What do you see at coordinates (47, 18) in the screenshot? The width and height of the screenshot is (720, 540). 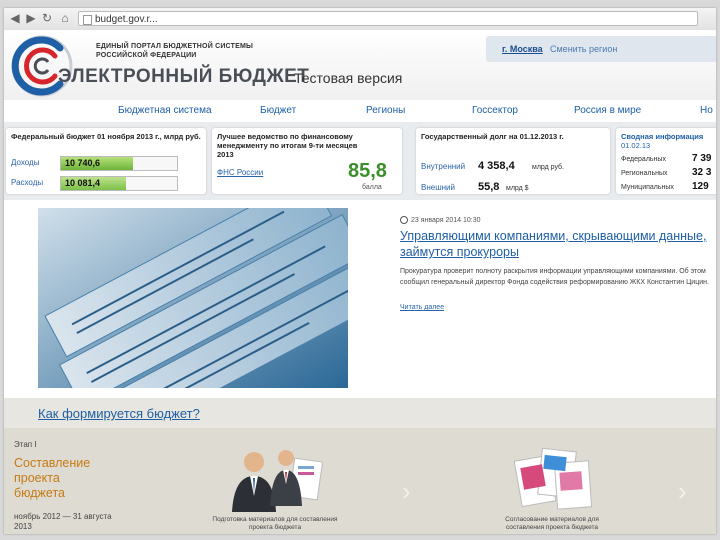 I see `reload-icon: ↻` at bounding box center [47, 18].